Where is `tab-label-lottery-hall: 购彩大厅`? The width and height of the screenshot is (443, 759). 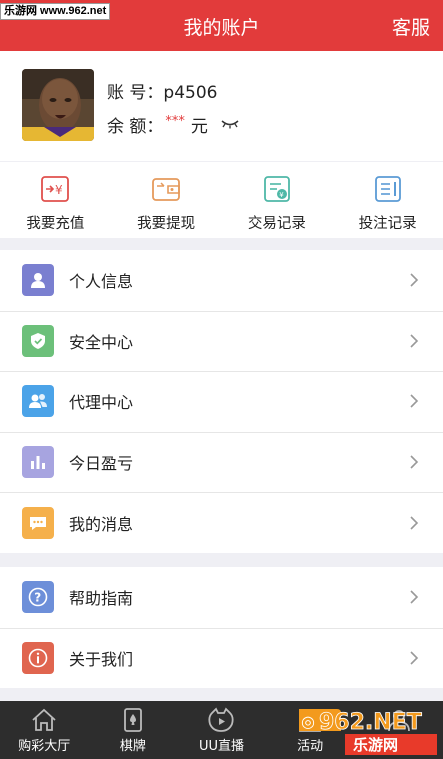 tab-label-lottery-hall: 购彩大厅 is located at coordinates (44, 746).